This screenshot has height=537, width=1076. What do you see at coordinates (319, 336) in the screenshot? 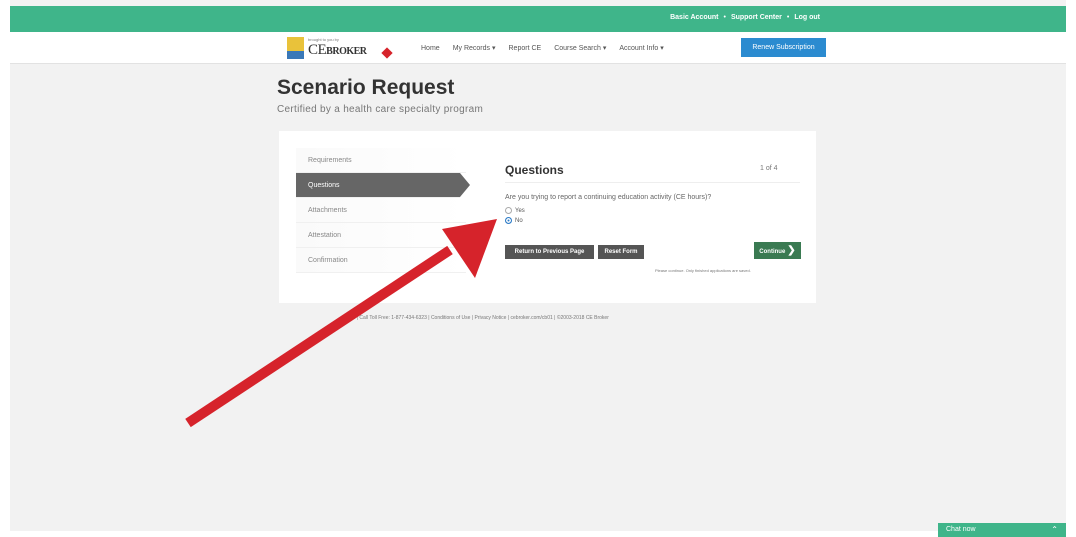
I see `arrow-shaft` at bounding box center [319, 336].